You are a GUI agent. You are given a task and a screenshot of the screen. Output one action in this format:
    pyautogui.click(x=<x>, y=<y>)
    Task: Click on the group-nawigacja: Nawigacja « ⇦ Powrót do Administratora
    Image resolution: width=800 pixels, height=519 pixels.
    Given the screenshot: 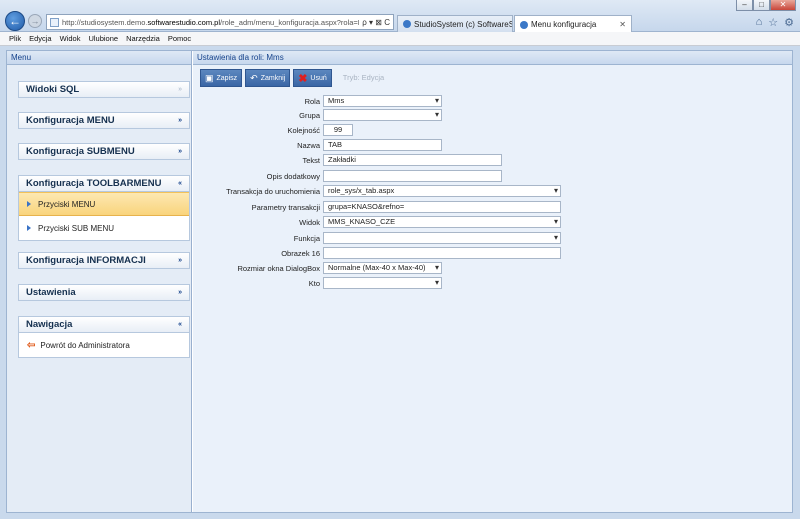 What is the action you would take?
    pyautogui.click(x=104, y=337)
    